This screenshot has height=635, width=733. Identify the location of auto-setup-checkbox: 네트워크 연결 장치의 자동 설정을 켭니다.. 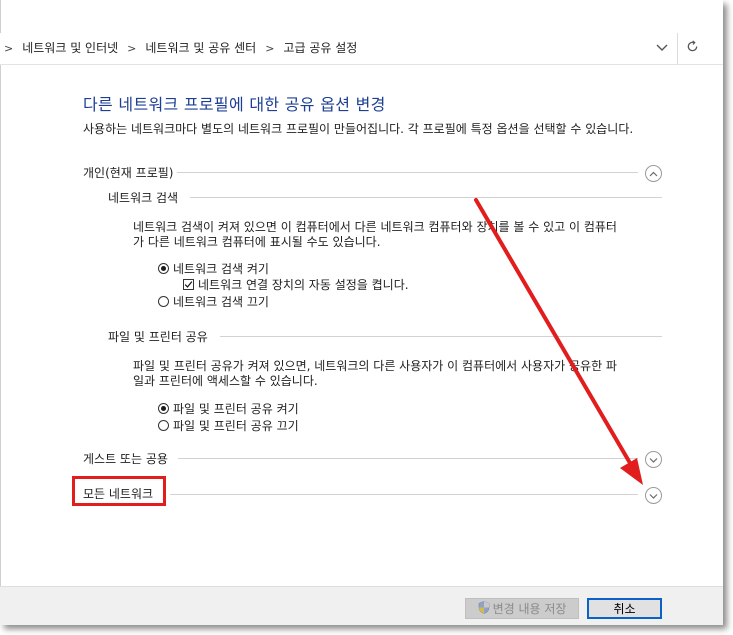
(296, 284).